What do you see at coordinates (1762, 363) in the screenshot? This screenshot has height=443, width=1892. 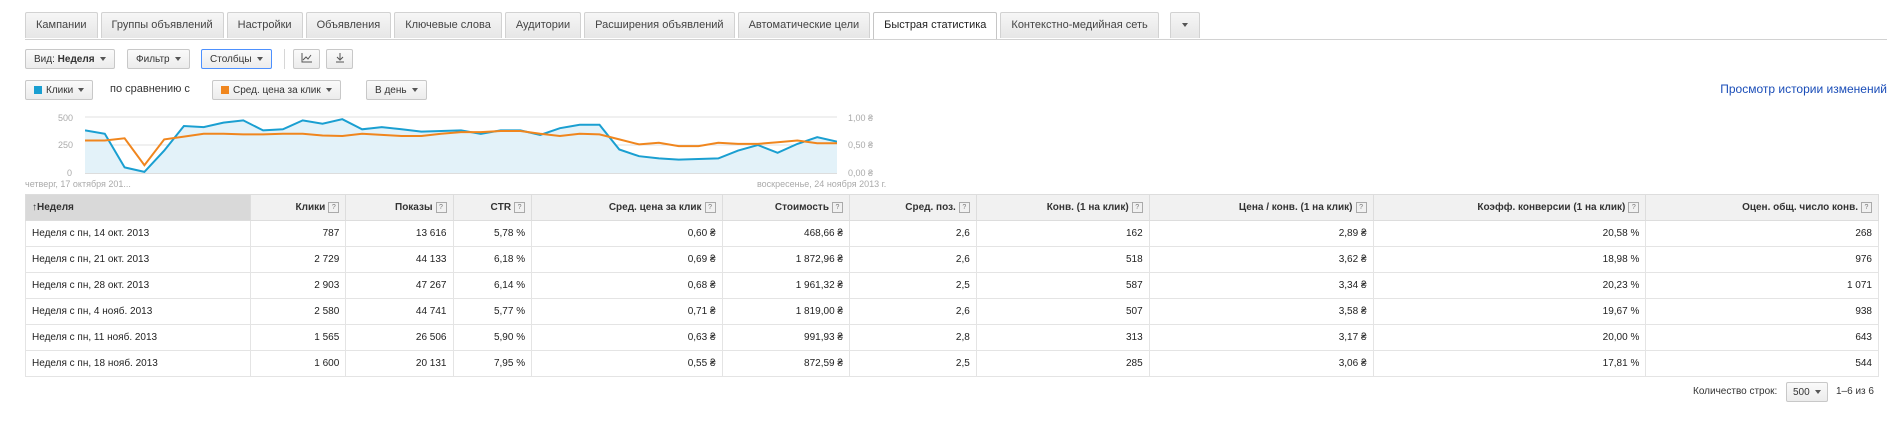 I see `table-cell: 544` at bounding box center [1762, 363].